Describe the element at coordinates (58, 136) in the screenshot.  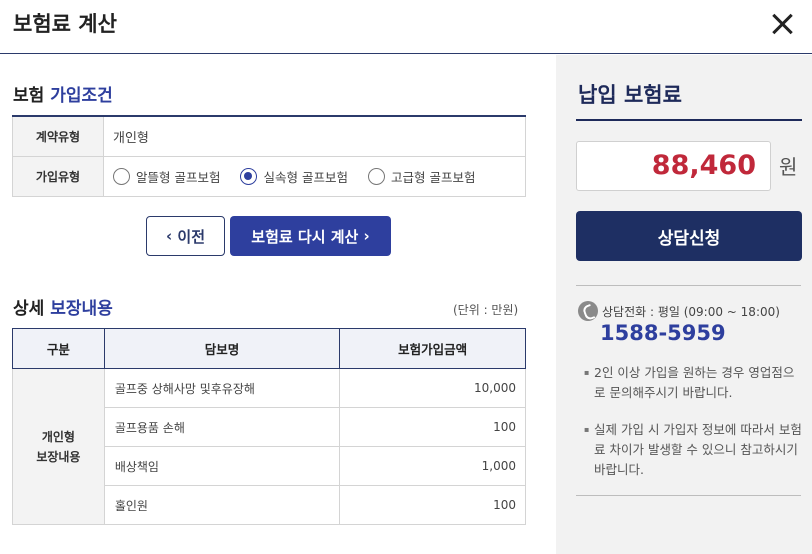
I see `contract-type-label: 계약유형` at that location.